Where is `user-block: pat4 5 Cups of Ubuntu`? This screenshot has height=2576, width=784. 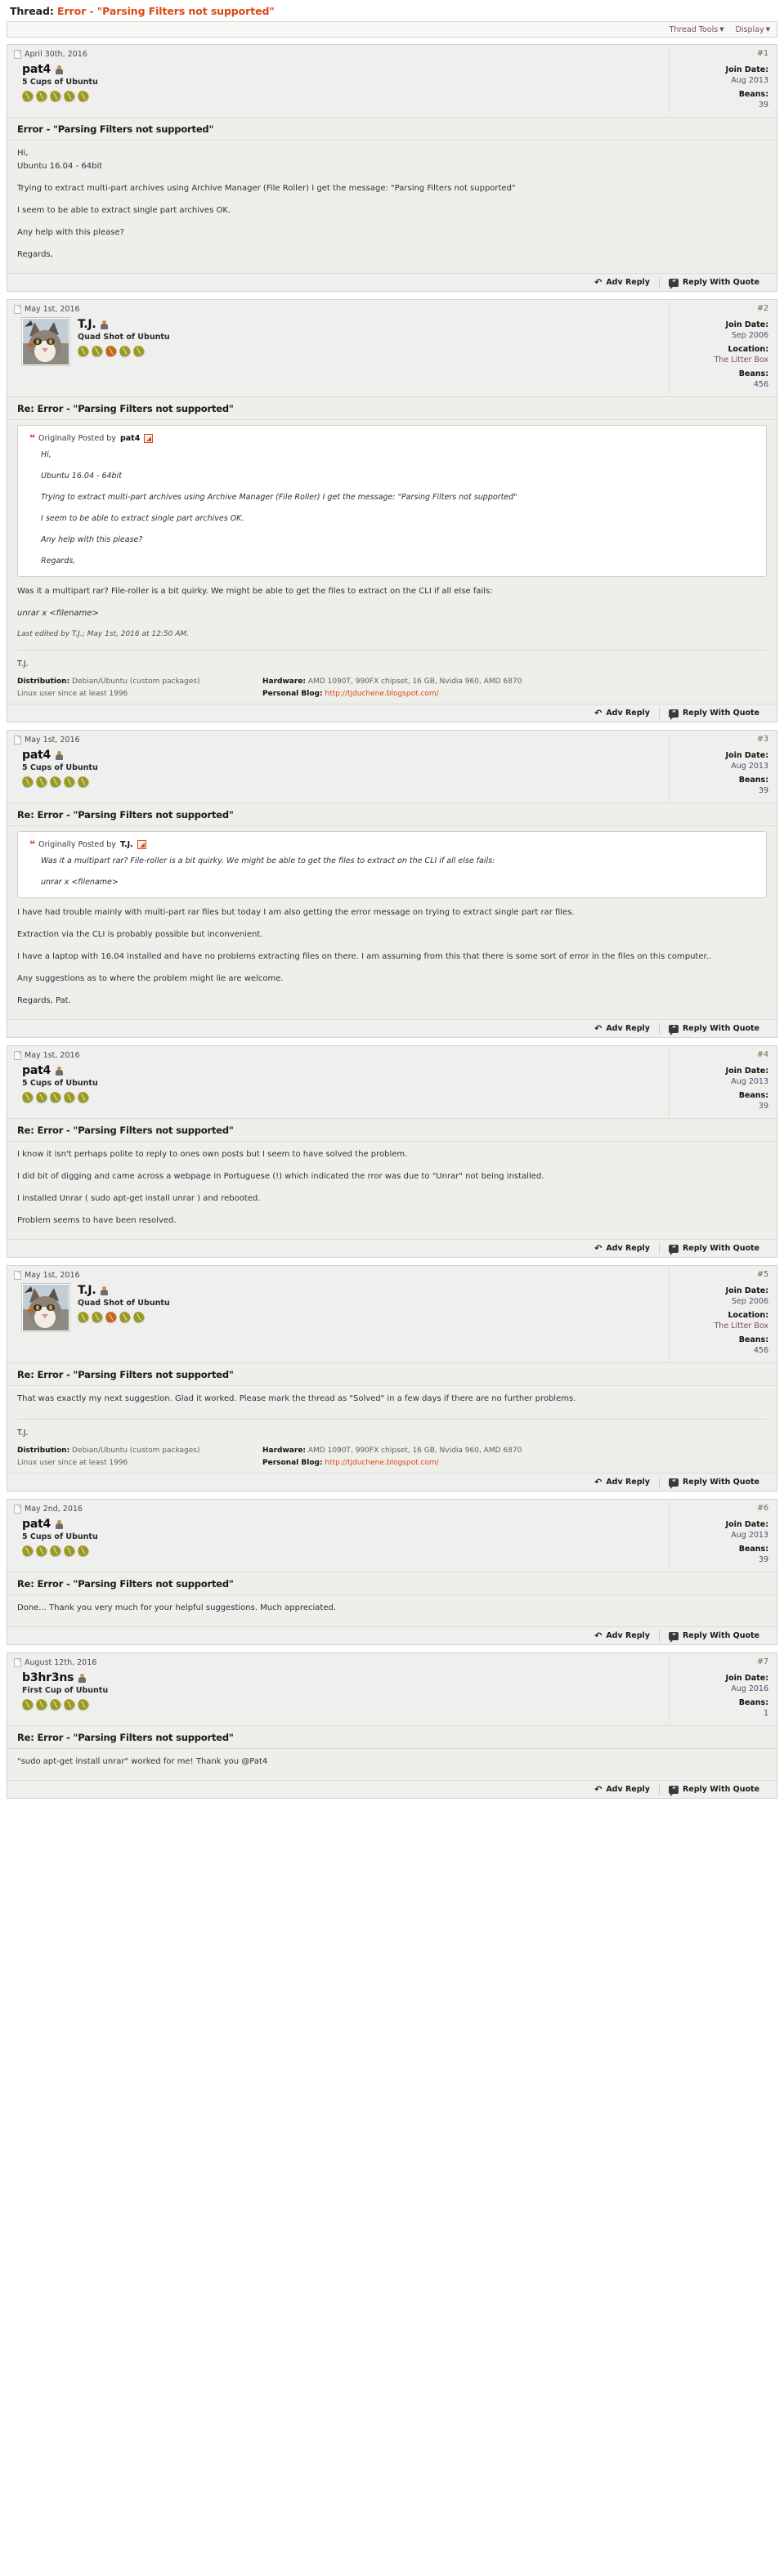 user-block: pat4 5 Cups of Ubuntu is located at coordinates (338, 769).